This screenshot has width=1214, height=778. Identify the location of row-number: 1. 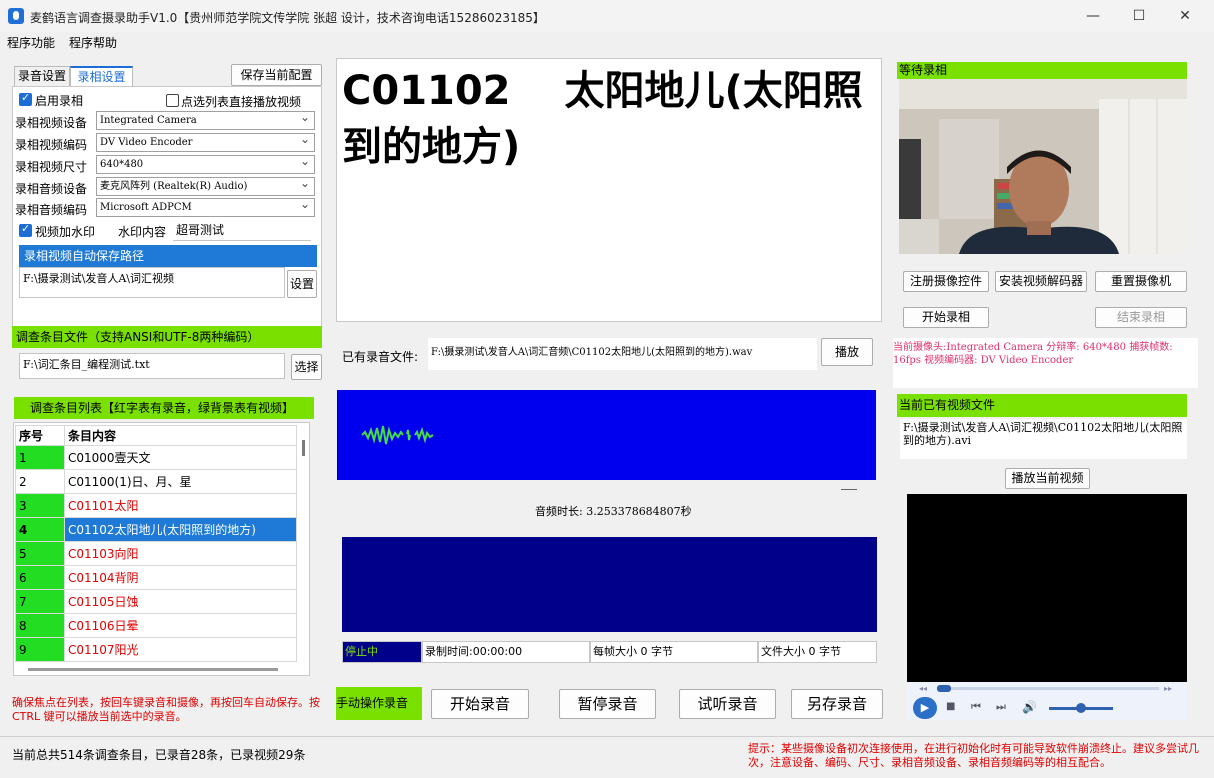
(40, 457).